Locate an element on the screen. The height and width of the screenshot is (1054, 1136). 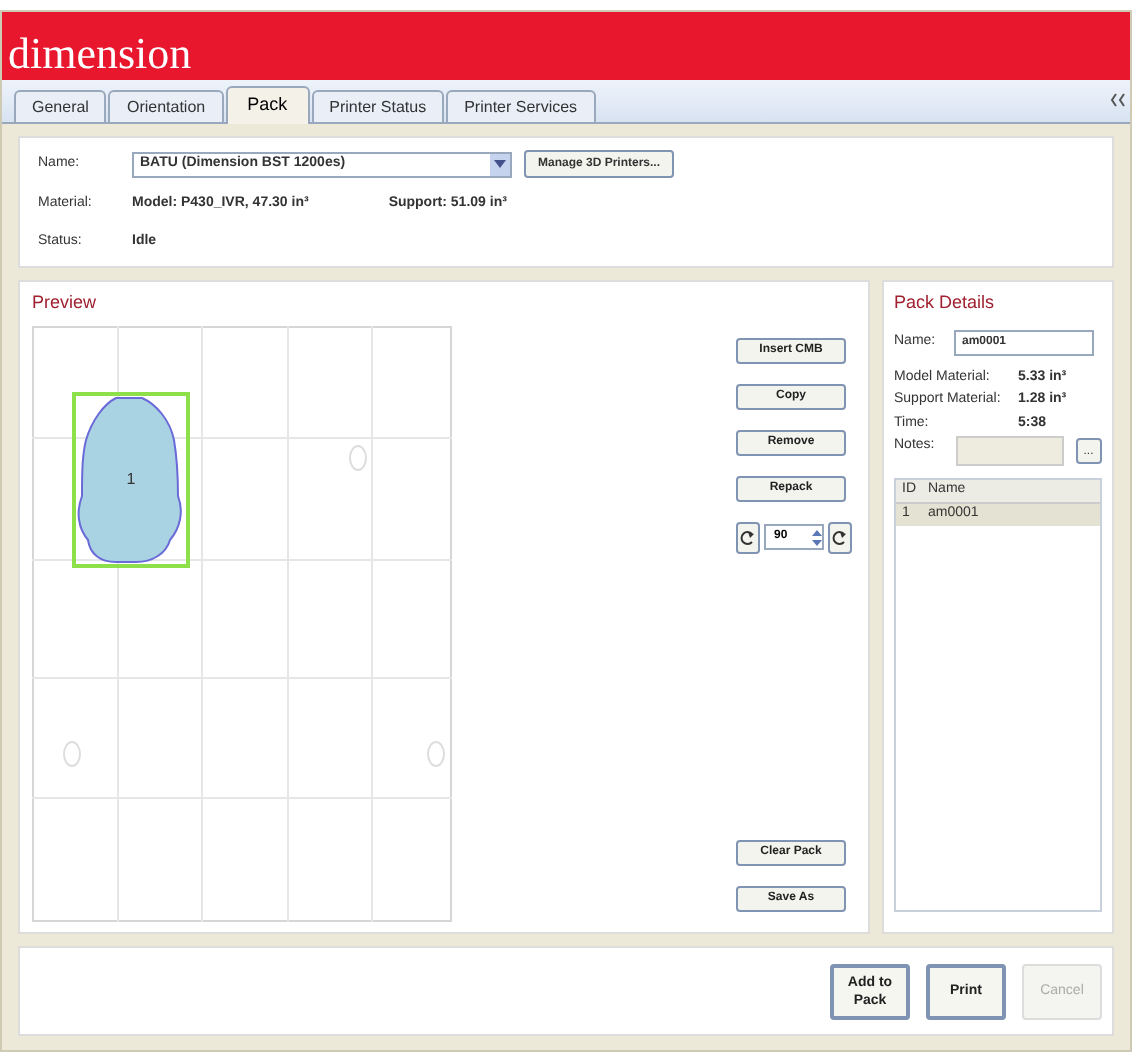
tab: Printer Services is located at coordinates (521, 106).